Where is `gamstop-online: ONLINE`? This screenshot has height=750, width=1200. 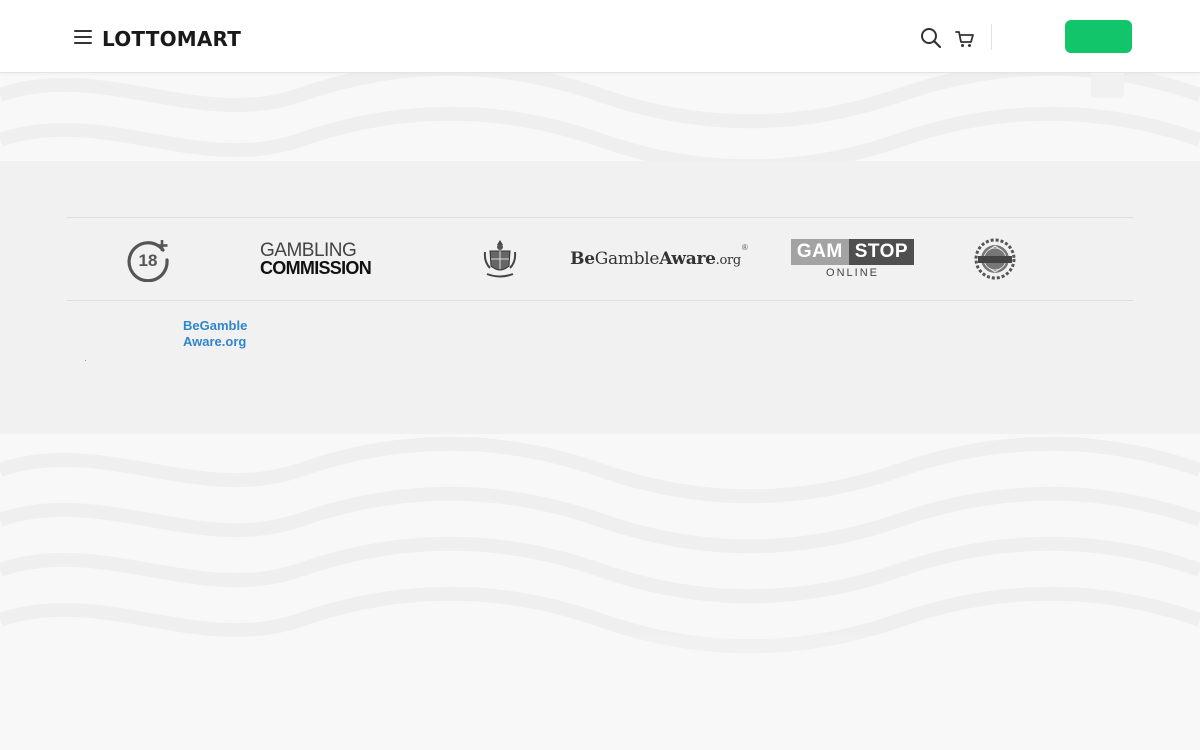
gamstop-online: ONLINE is located at coordinates (852, 273).